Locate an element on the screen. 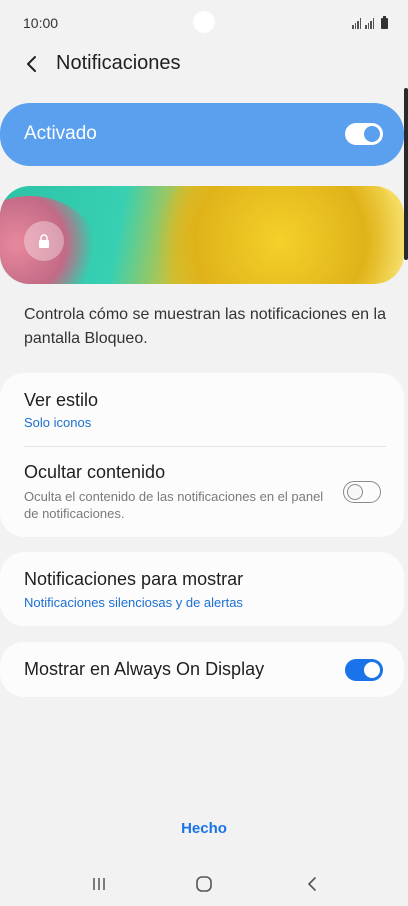 Image resolution: width=408 pixels, height=906 pixels. back-button is located at coordinates (32, 64).